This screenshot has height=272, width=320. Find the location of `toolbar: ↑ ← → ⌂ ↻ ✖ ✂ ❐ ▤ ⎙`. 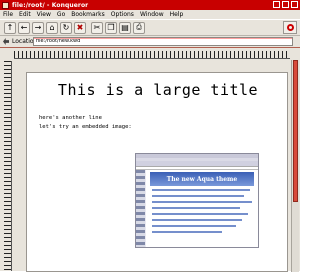

toolbar: ↑ ← → ⌂ ↻ ✖ ✂ ❐ ▤ ⎙ is located at coordinates (150, 27).